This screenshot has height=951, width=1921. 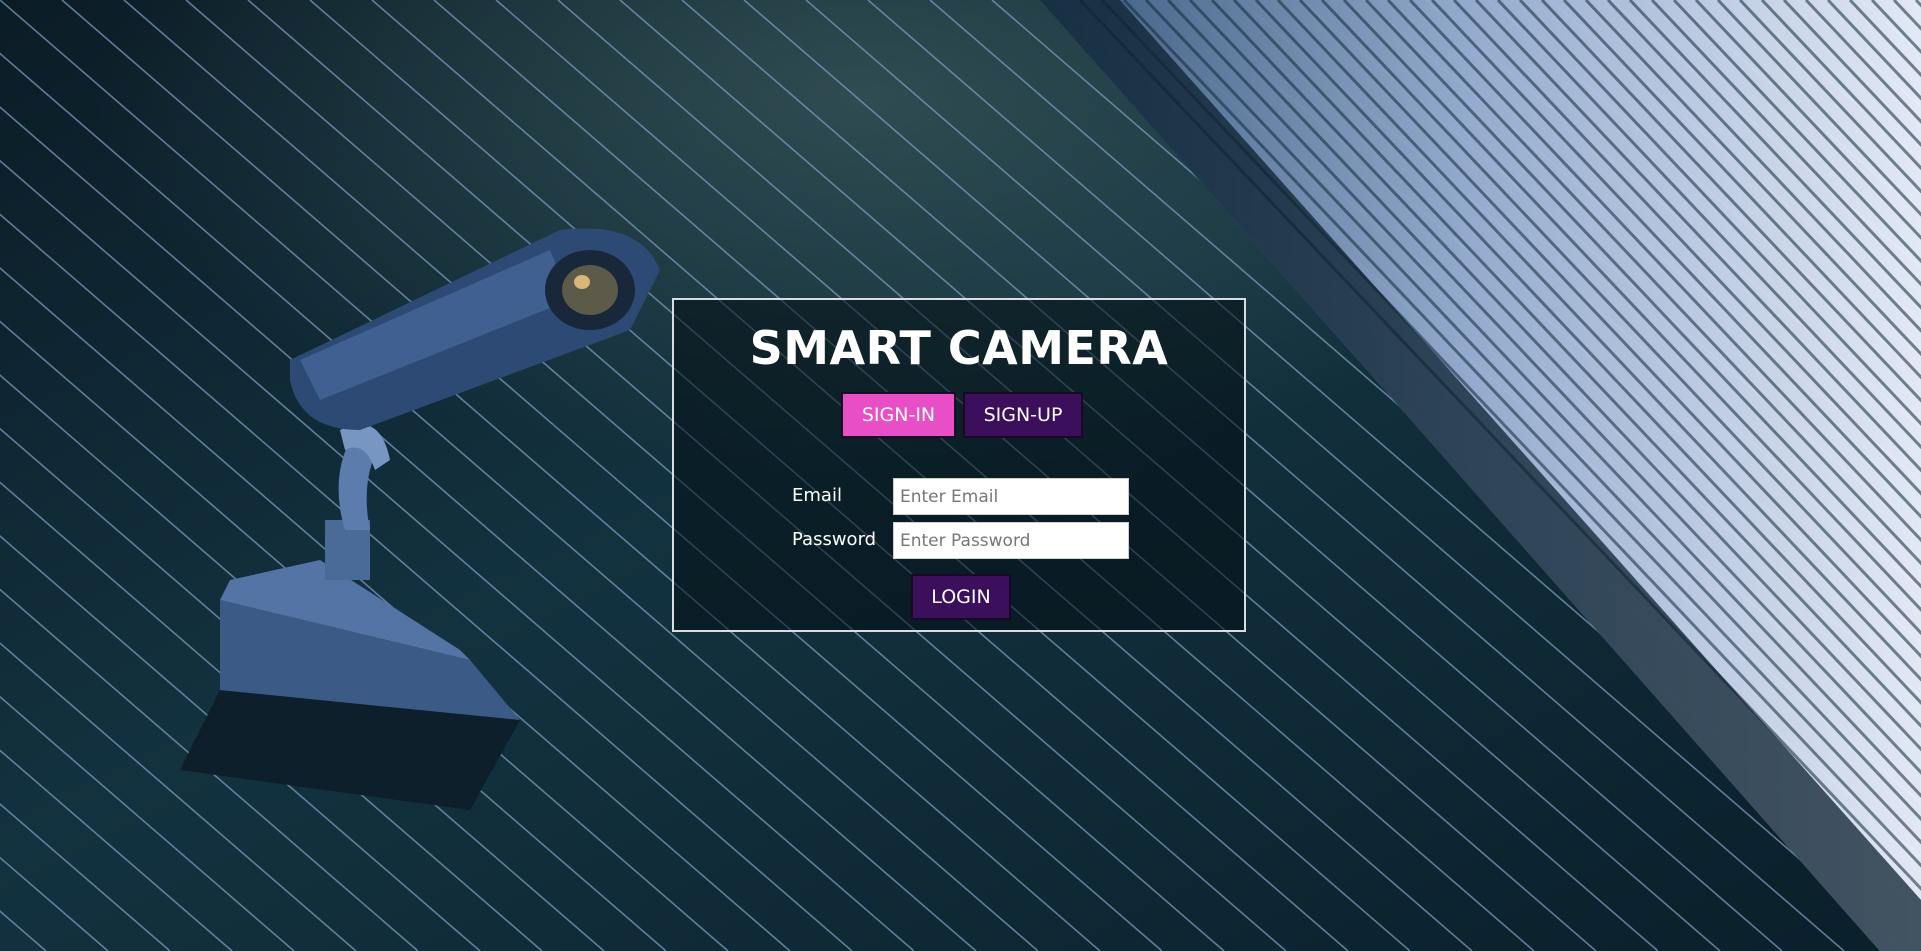 I want to click on email-field, so click(x=1011, y=496).